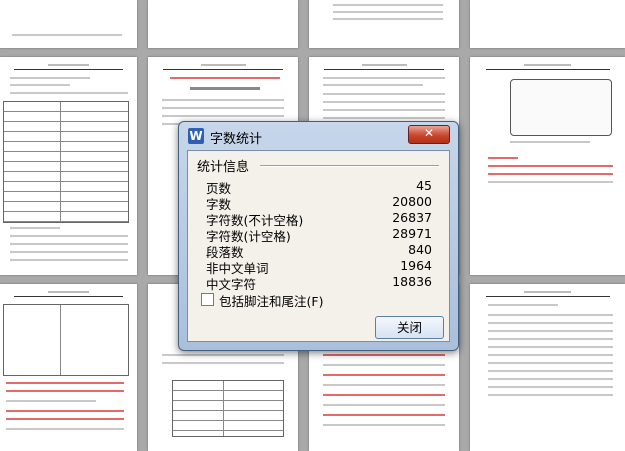 The width and height of the screenshot is (625, 451). Describe the element at coordinates (420, 249) in the screenshot. I see `stat-value: 840` at that location.